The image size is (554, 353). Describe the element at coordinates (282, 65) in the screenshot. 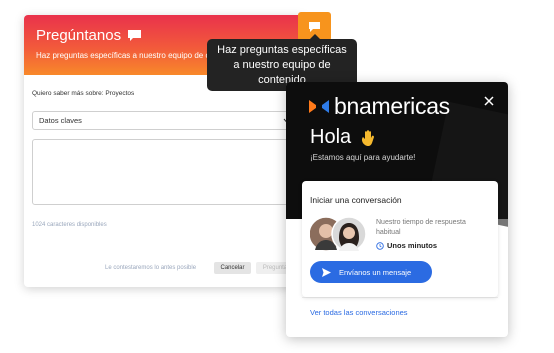

I see `tooltip-line-2: a nuestro equipo de` at that location.